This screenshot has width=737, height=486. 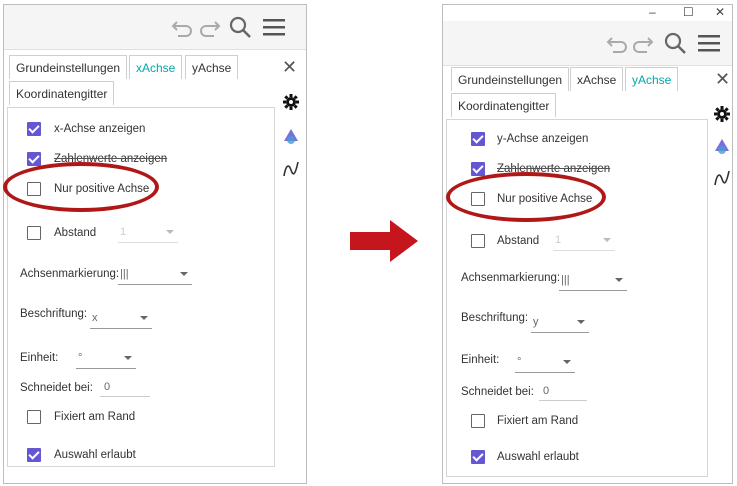 What do you see at coordinates (384, 241) in the screenshot?
I see `right-arrow-icon` at bounding box center [384, 241].